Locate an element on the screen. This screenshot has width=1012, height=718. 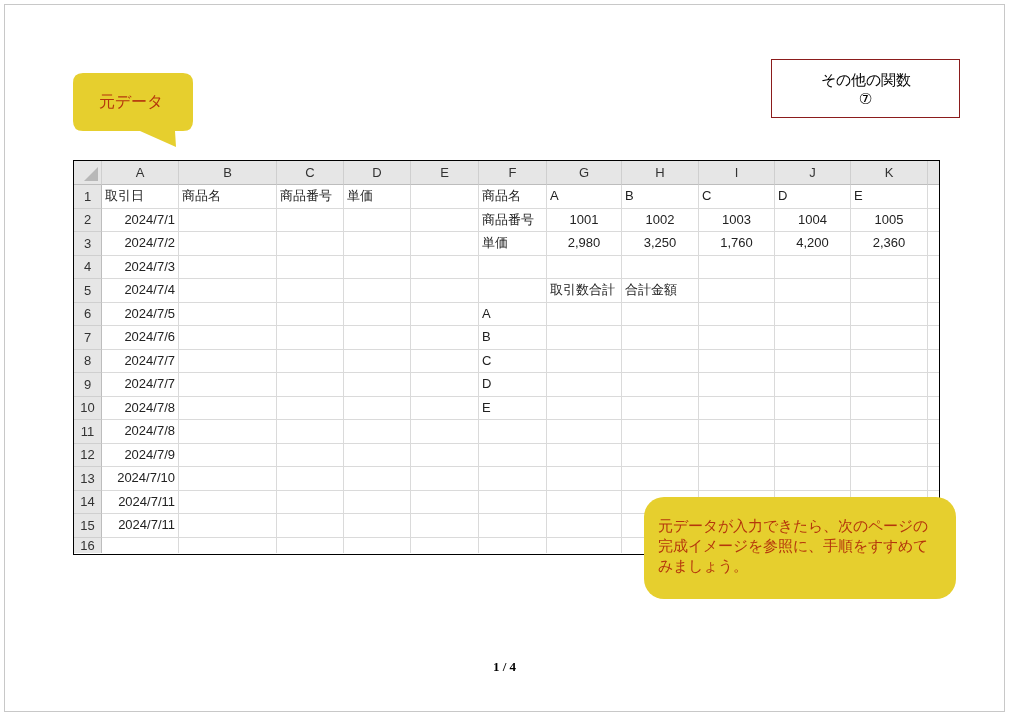
row-header: 9 is located at coordinates (88, 385).